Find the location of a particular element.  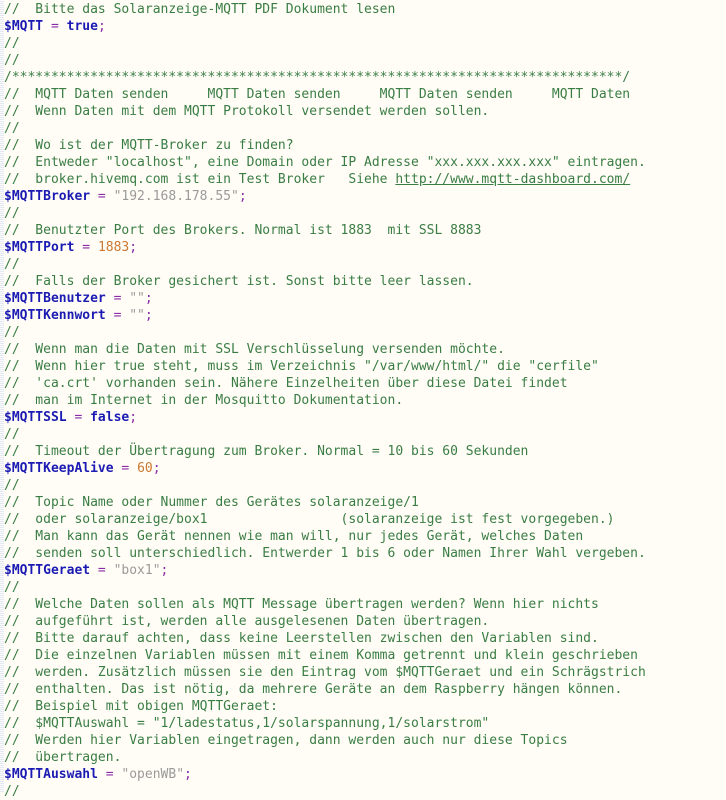

string-token: "" is located at coordinates (137, 298).